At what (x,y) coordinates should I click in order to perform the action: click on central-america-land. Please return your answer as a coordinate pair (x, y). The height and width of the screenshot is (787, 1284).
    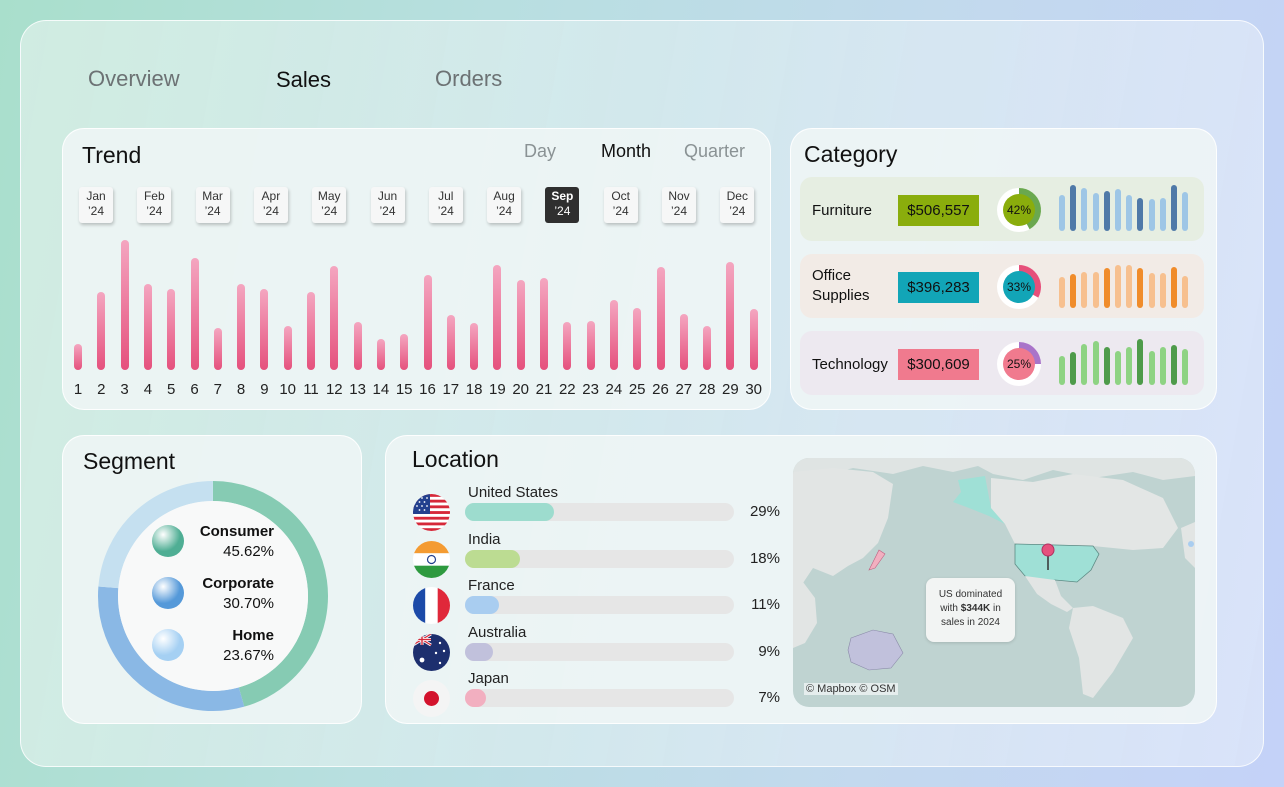
    Looking at the image, I should click on (1049, 594).